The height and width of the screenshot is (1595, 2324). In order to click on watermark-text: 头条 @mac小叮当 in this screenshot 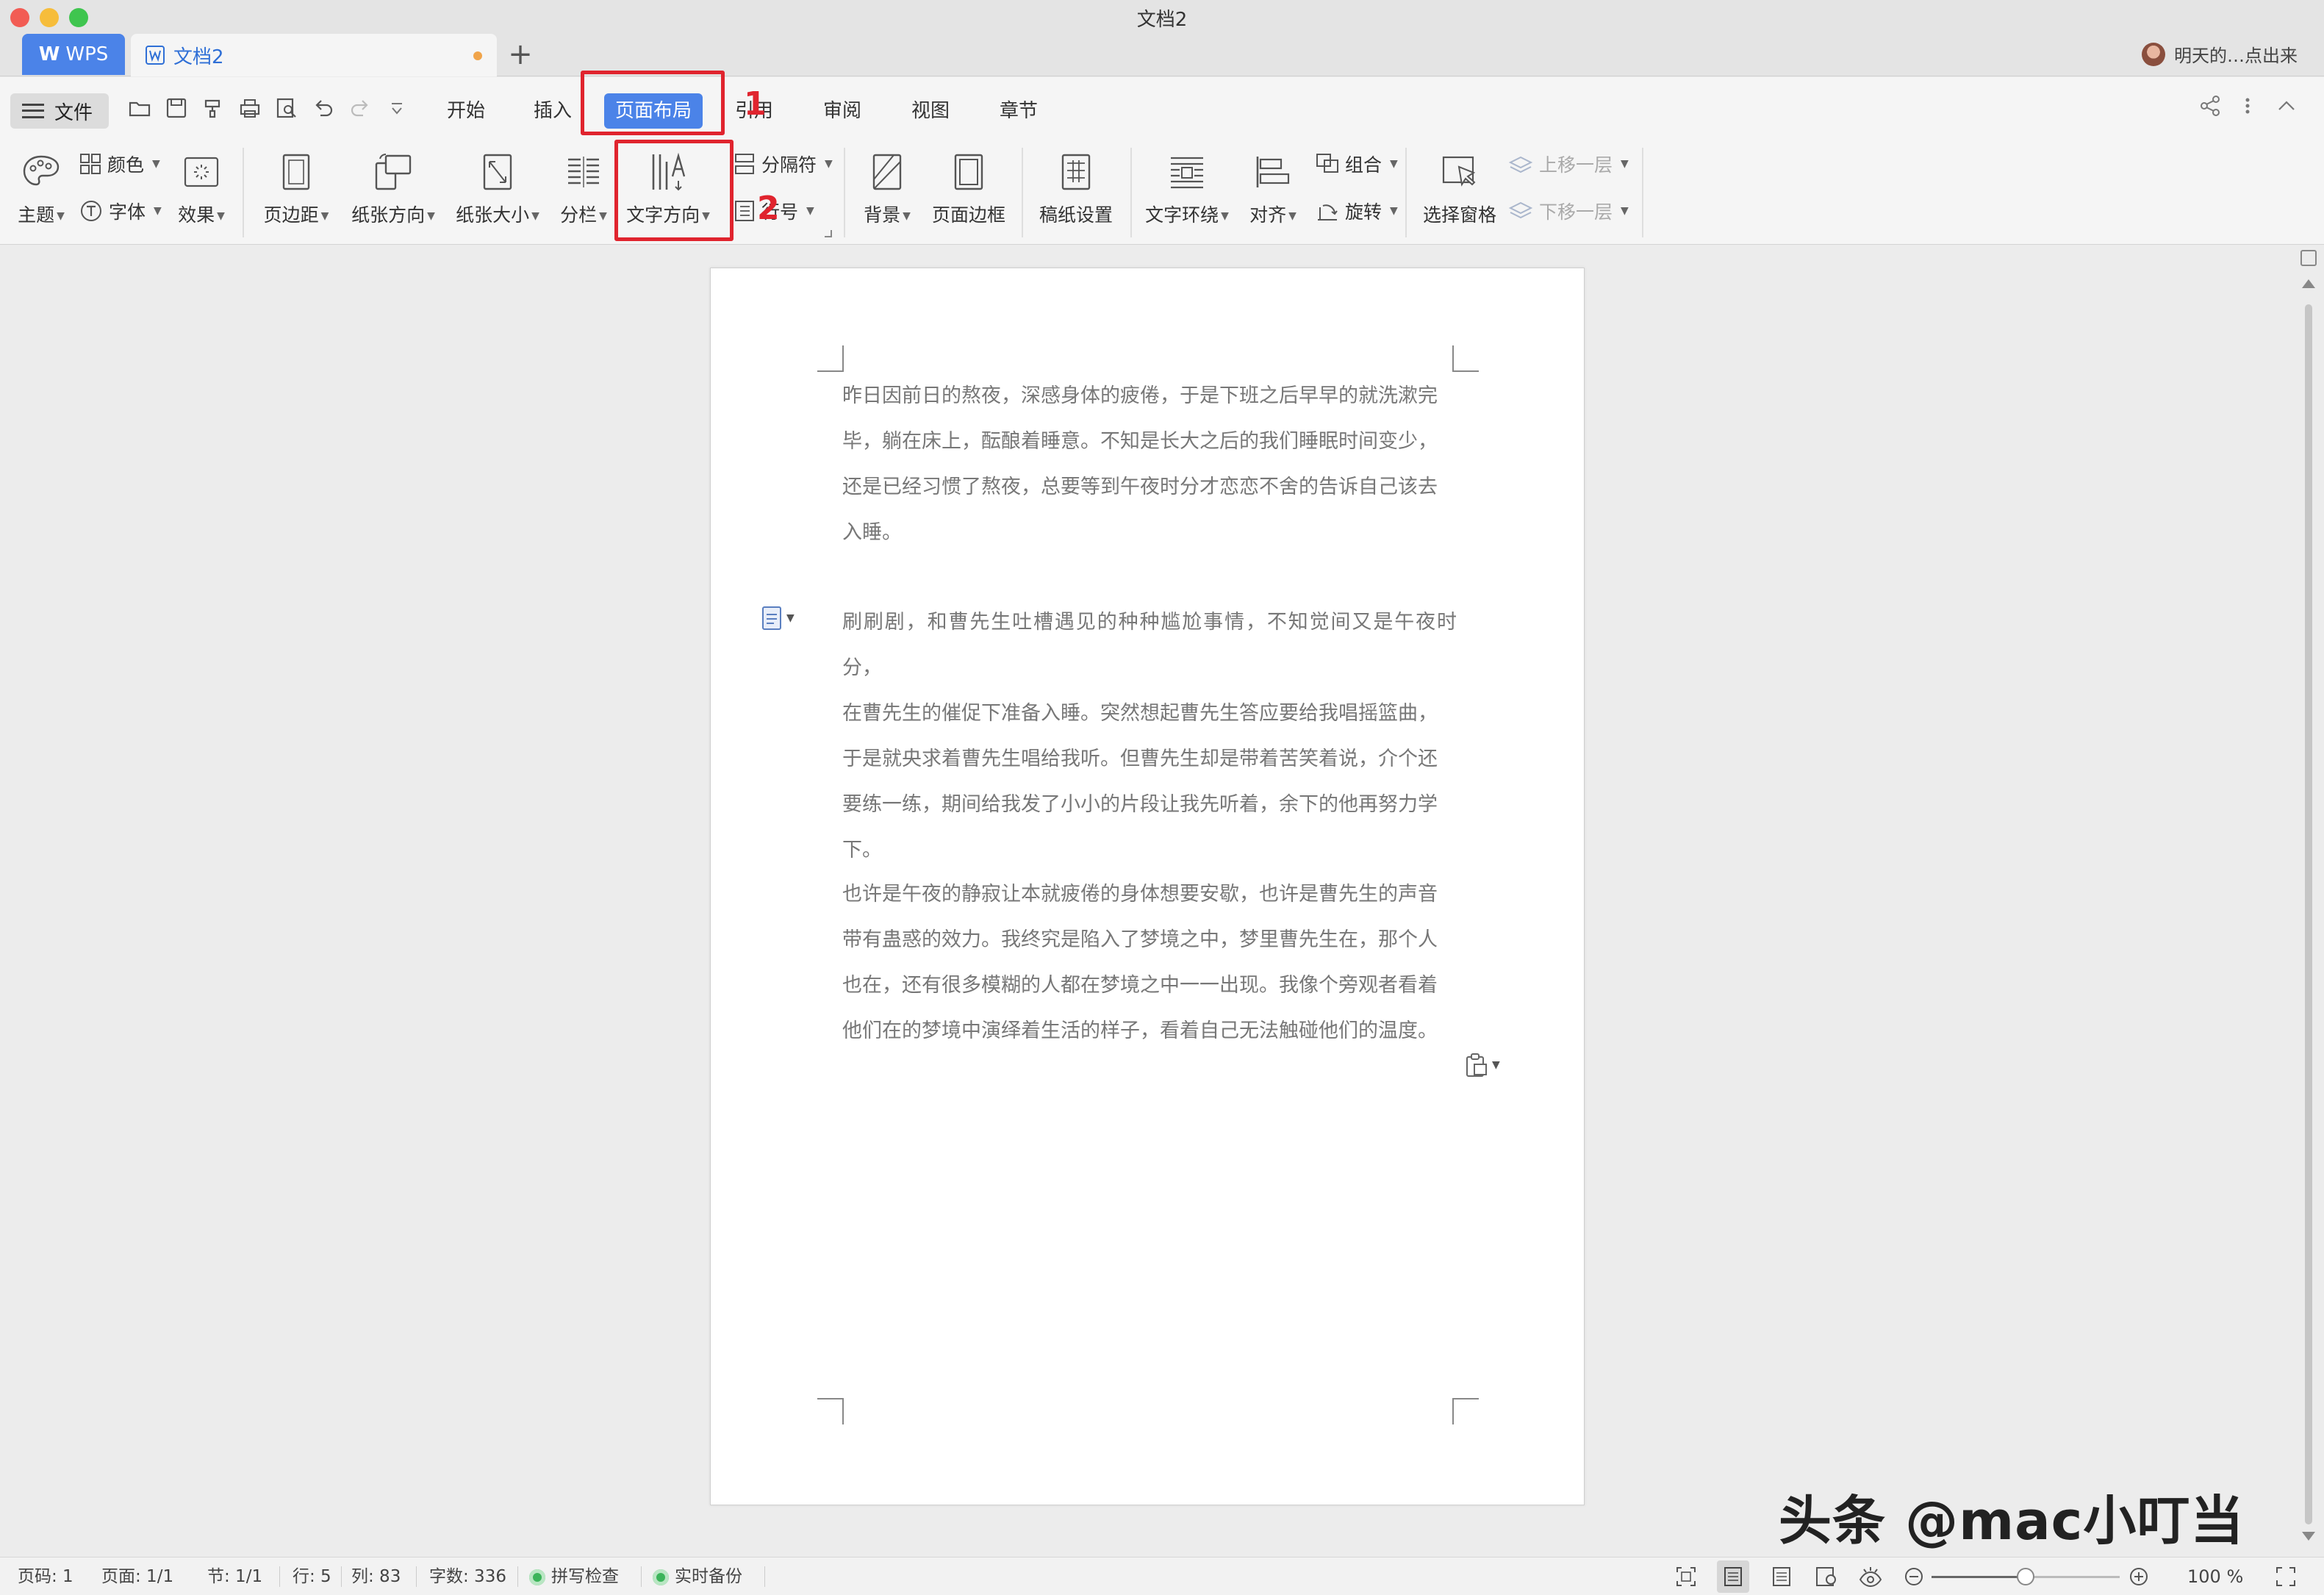, I will do `click(2012, 1521)`.